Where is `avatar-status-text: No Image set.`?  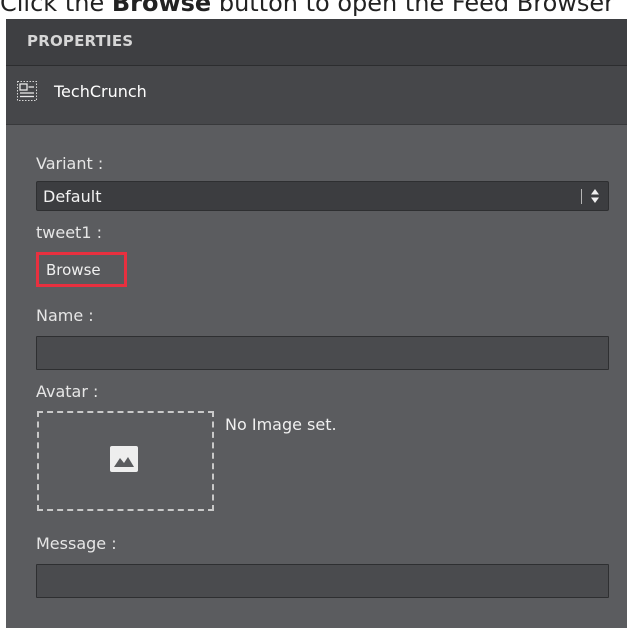 avatar-status-text: No Image set. is located at coordinates (281, 424).